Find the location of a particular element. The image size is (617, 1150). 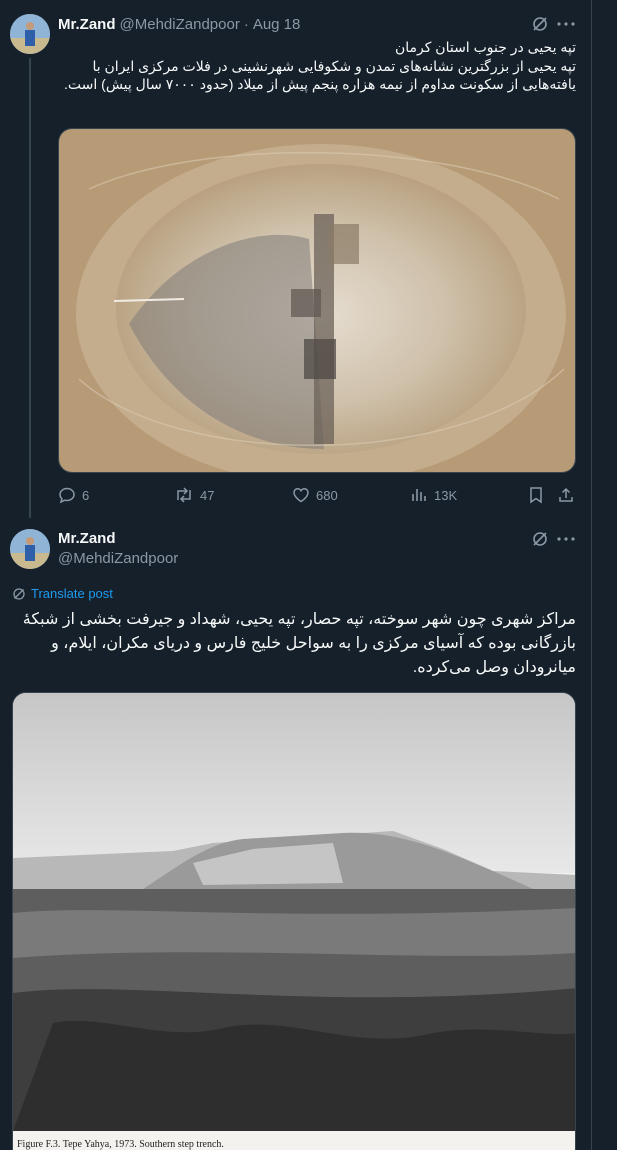

view-count: 13K is located at coordinates (446, 495).